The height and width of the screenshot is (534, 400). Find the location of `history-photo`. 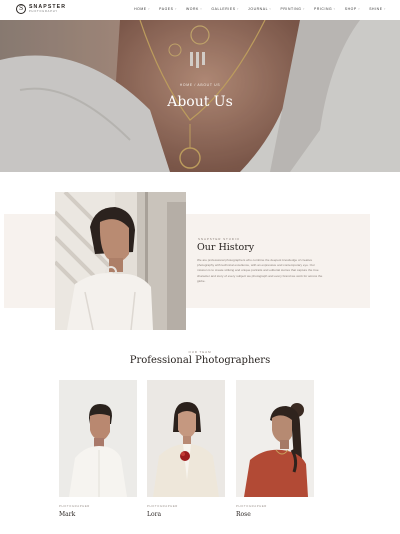

history-photo is located at coordinates (120, 261).